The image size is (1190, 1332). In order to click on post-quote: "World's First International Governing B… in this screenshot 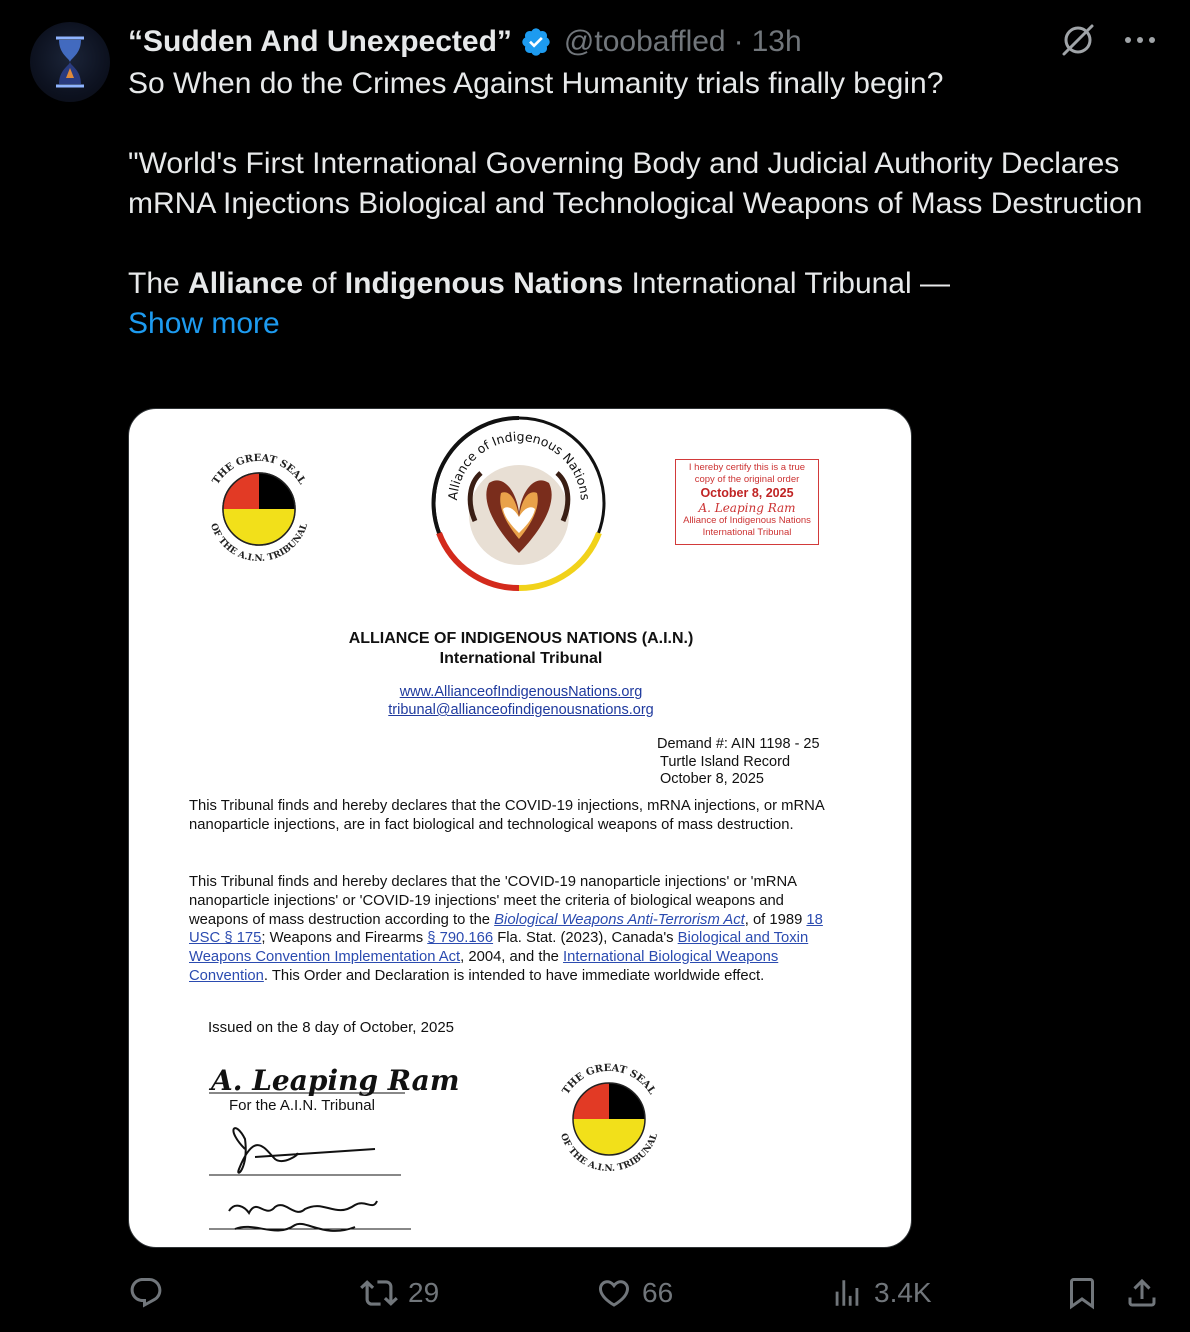, I will do `click(635, 183)`.